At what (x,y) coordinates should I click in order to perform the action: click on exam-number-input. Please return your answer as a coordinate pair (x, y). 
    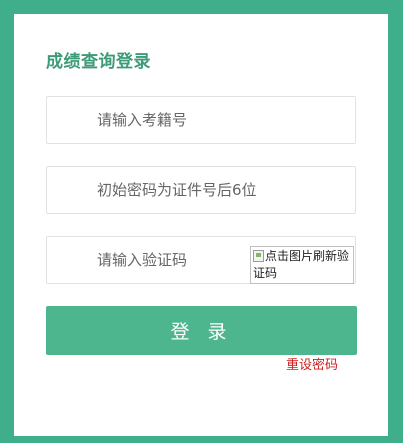
    Looking at the image, I should click on (201, 120).